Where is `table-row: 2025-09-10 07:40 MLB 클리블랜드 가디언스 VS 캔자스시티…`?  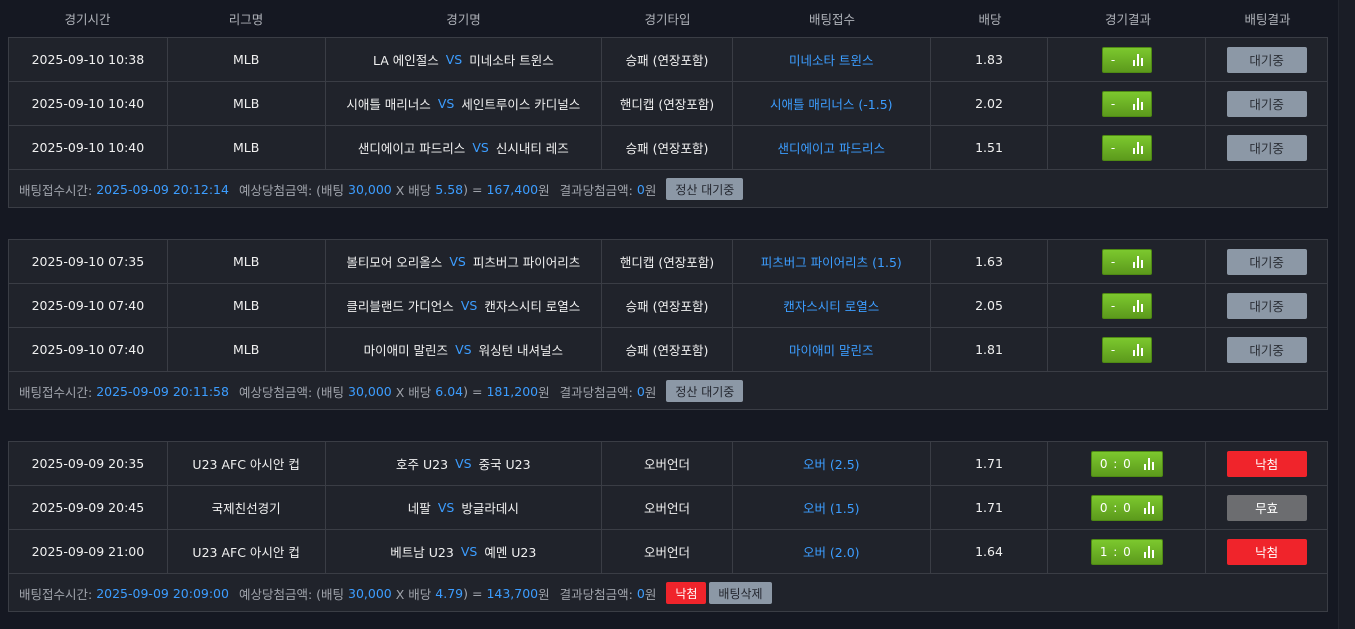 table-row: 2025-09-10 07:40 MLB 클리블랜드 가디언스 VS 캔자스시티… is located at coordinates (668, 306).